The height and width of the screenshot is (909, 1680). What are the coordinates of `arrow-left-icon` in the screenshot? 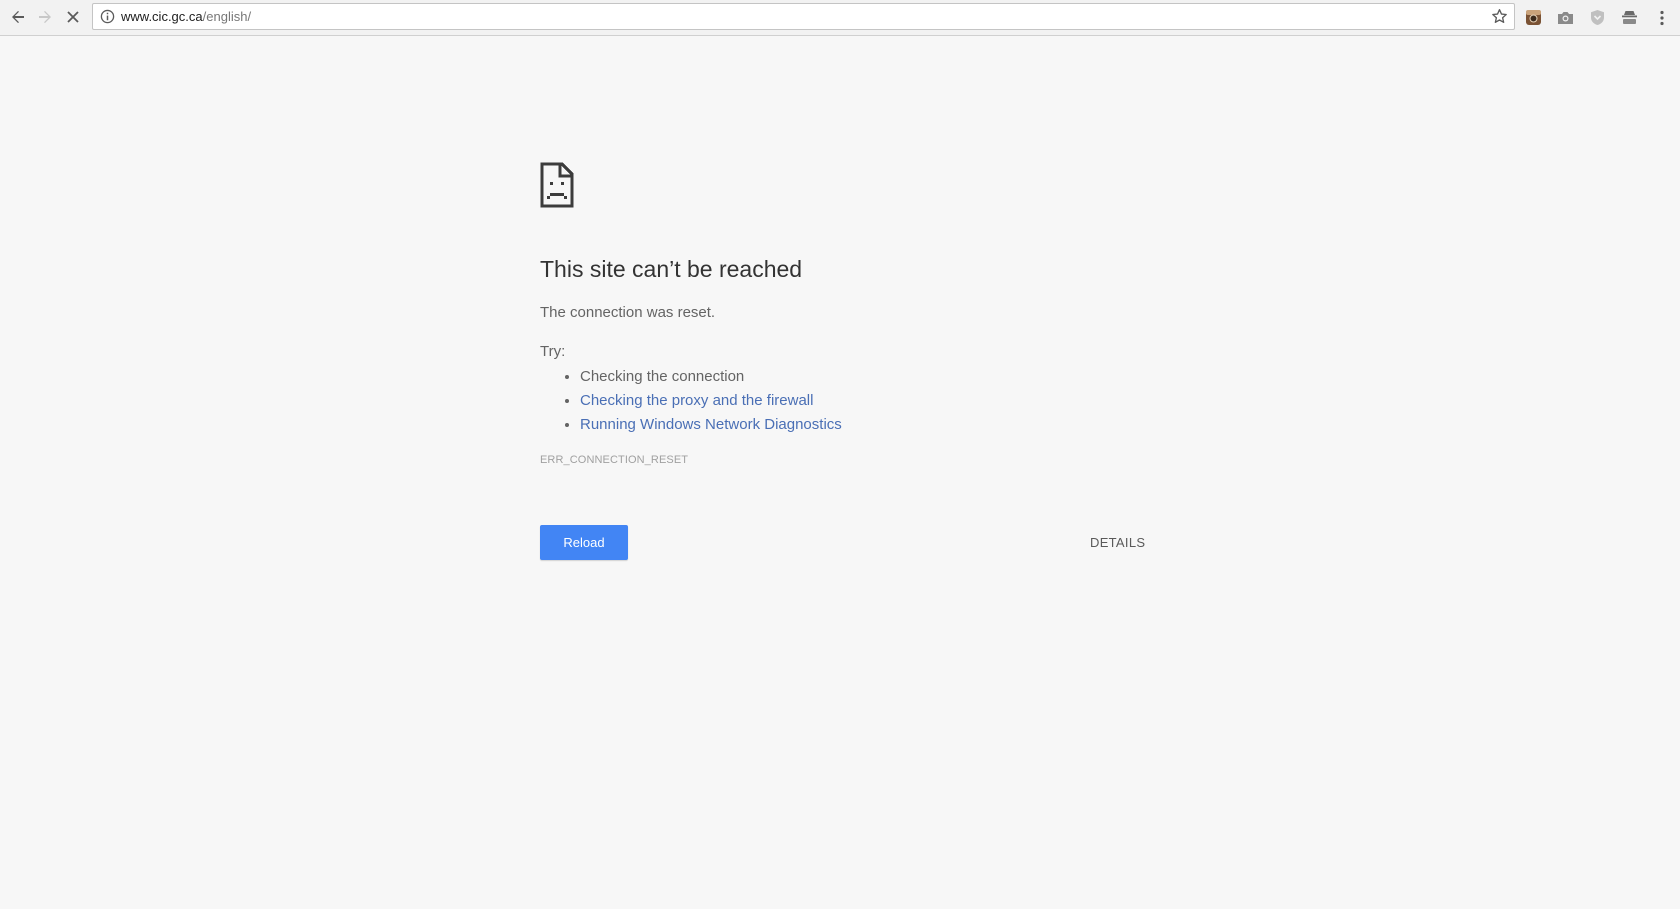 It's located at (18, 17).